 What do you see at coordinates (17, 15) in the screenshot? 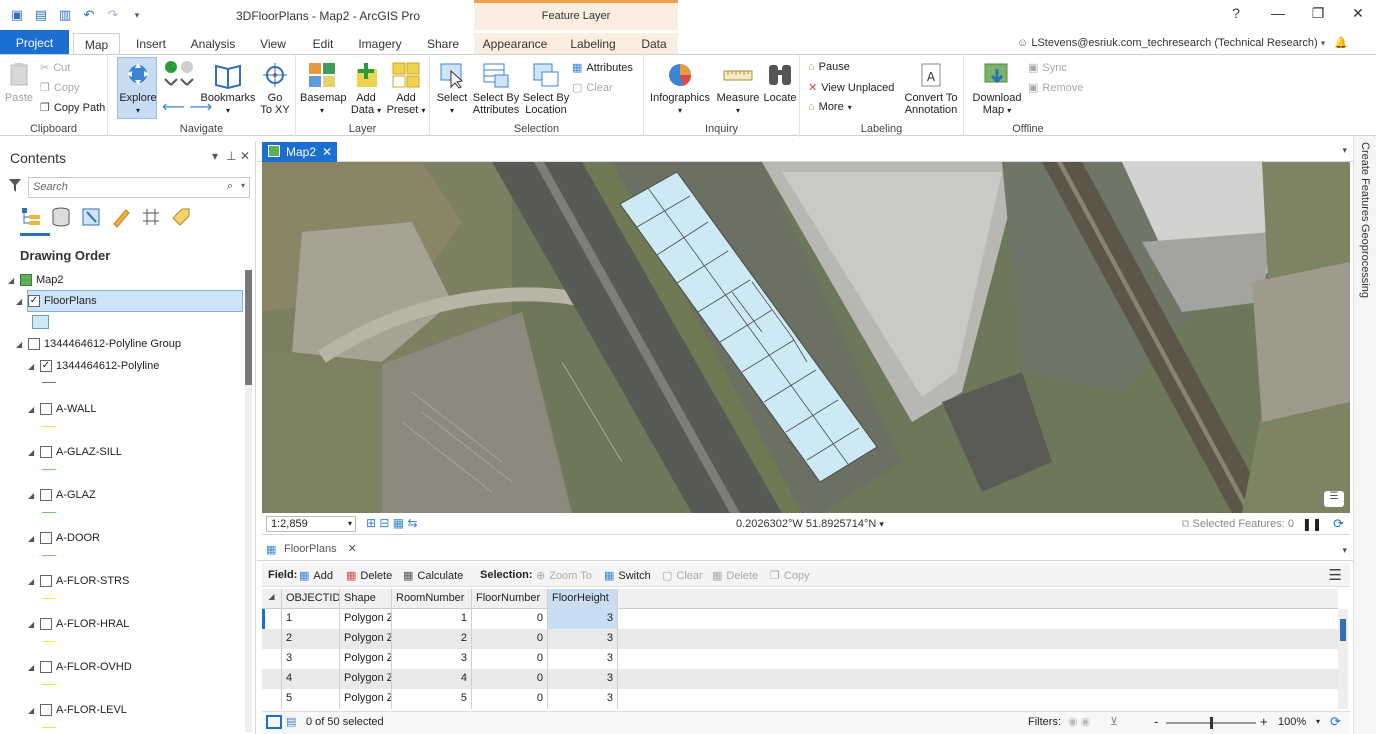
I see `new-project-icon: ▣` at bounding box center [17, 15].